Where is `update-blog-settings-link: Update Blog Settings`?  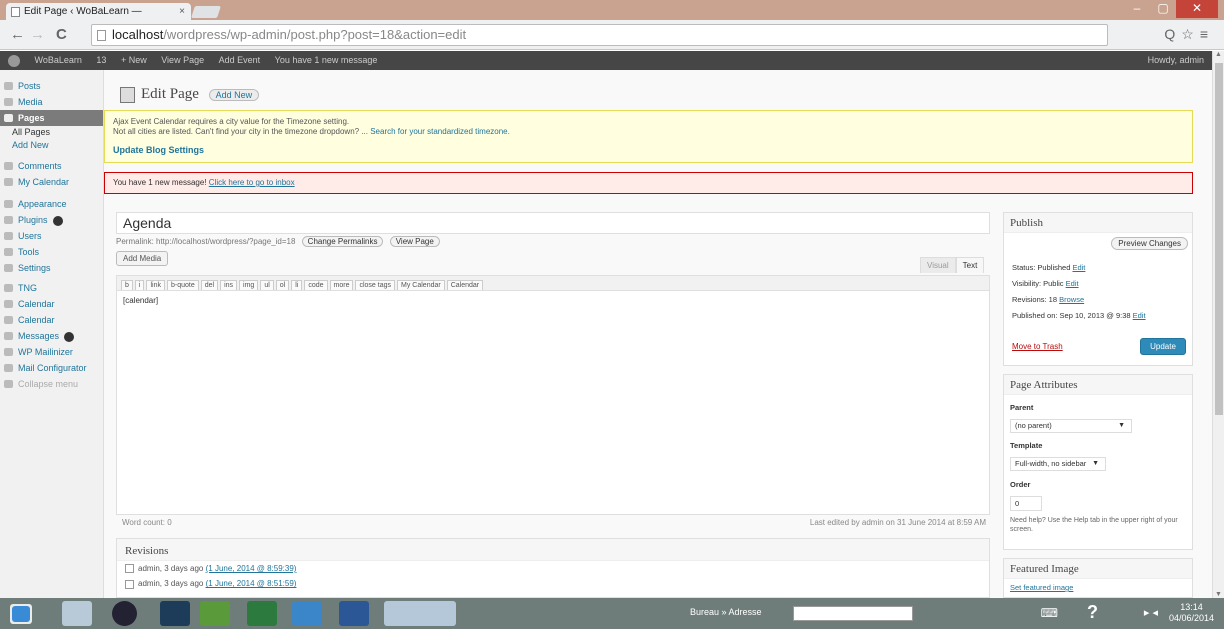 update-blog-settings-link: Update Blog Settings is located at coordinates (648, 150).